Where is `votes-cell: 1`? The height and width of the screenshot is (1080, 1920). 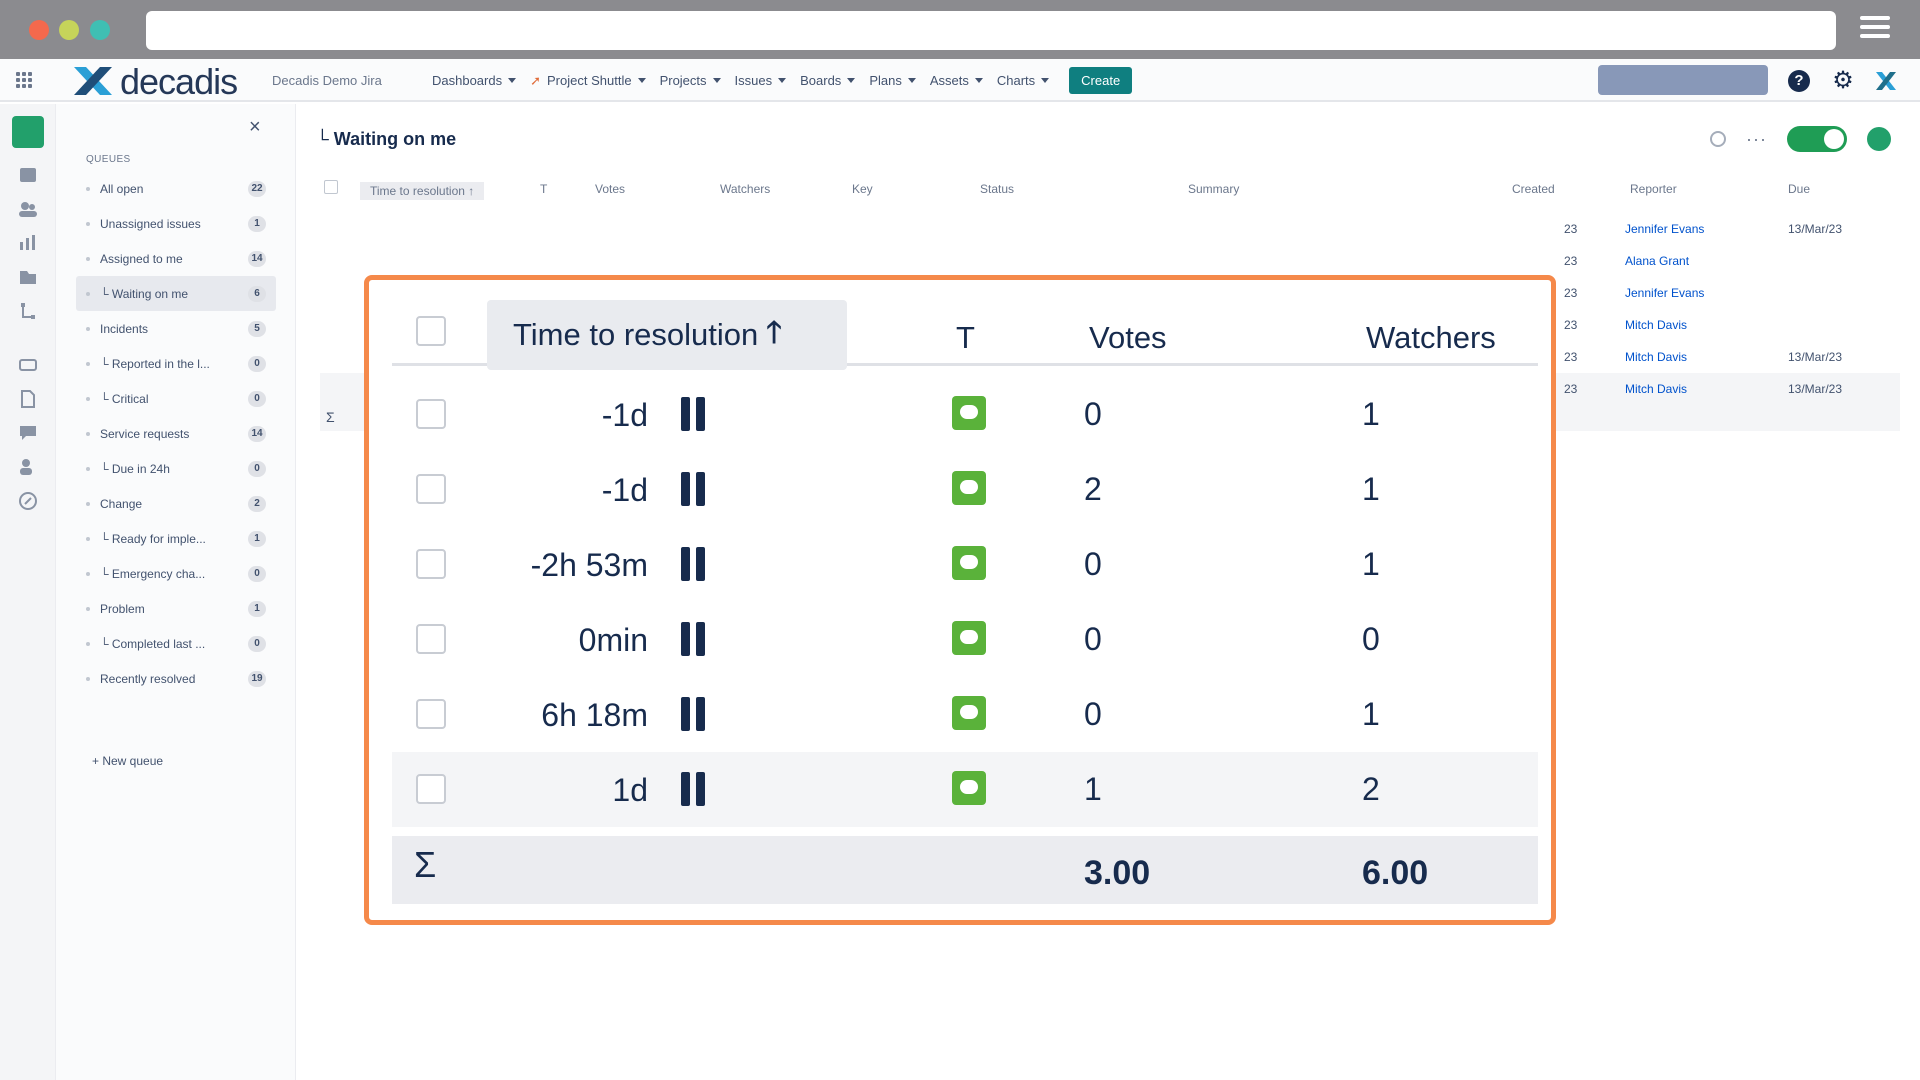
votes-cell: 1 is located at coordinates (1093, 789).